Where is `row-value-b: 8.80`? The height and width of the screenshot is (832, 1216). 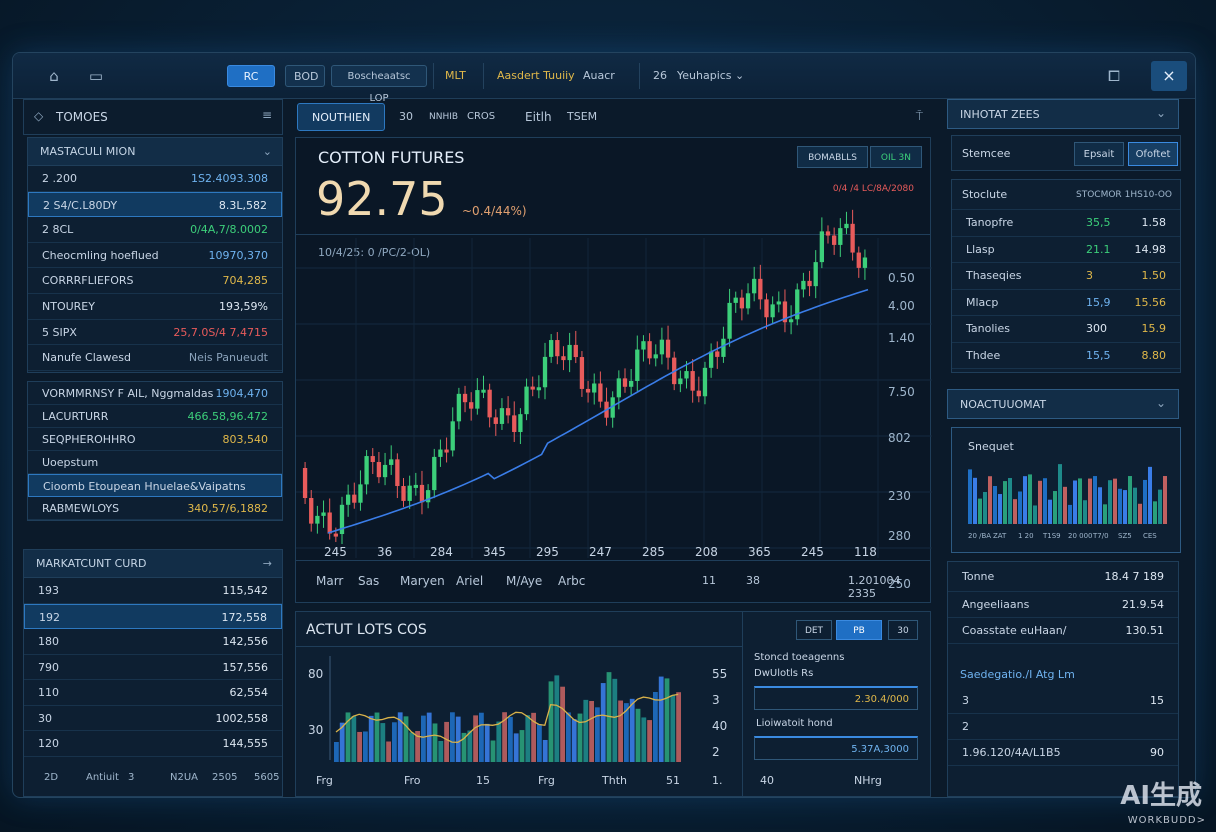
row-value-b: 8.80 is located at coordinates (1154, 355).